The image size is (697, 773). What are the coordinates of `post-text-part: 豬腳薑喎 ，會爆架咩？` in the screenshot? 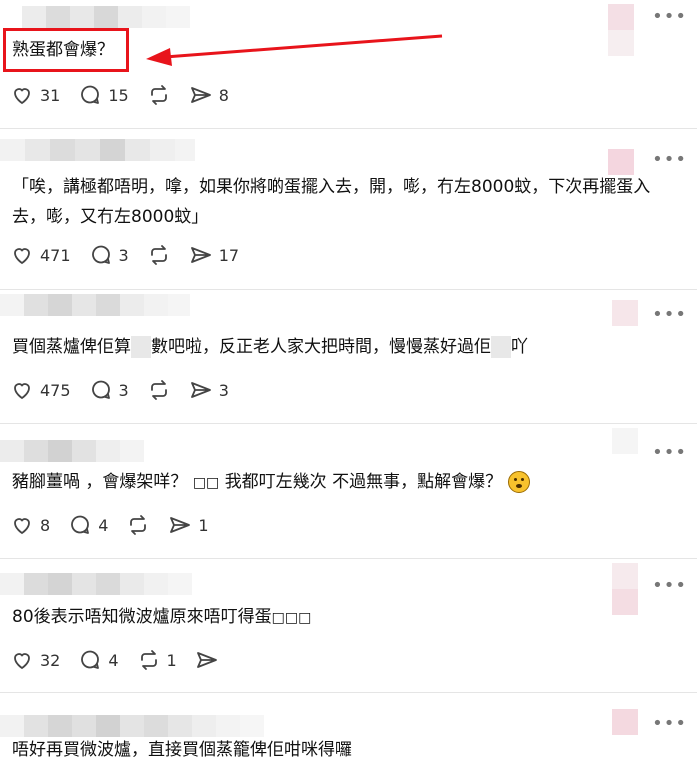 It's located at (100, 482).